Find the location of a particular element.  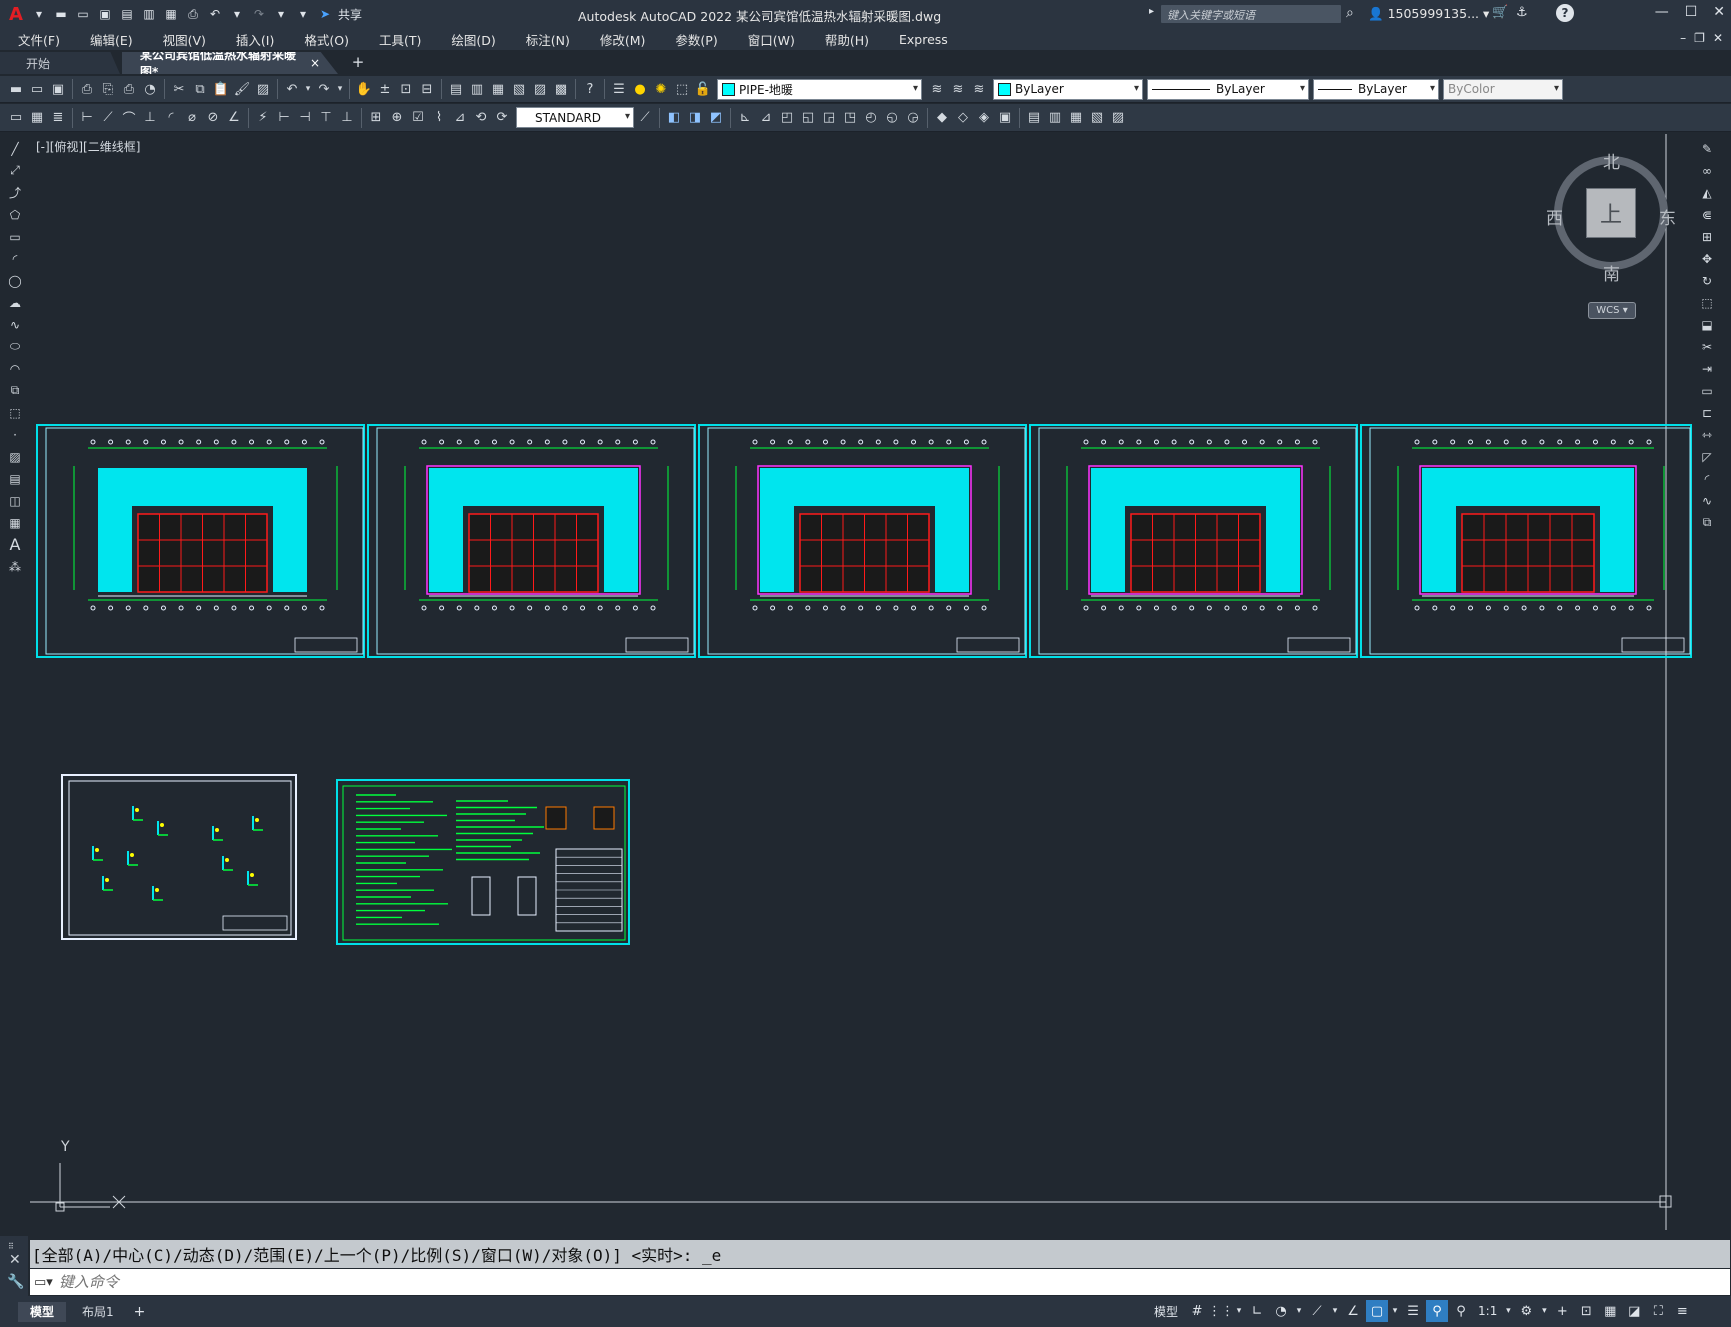

array-icon: ⊞ is located at coordinates (1707, 236).